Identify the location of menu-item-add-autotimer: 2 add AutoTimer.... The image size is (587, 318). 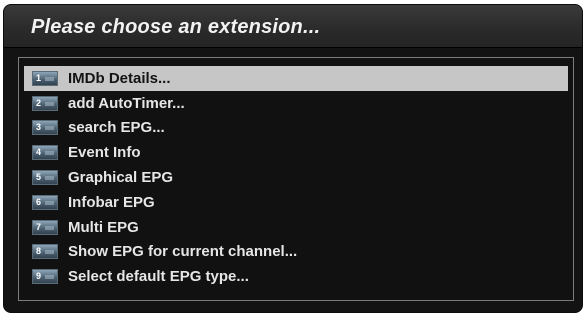
(296, 103).